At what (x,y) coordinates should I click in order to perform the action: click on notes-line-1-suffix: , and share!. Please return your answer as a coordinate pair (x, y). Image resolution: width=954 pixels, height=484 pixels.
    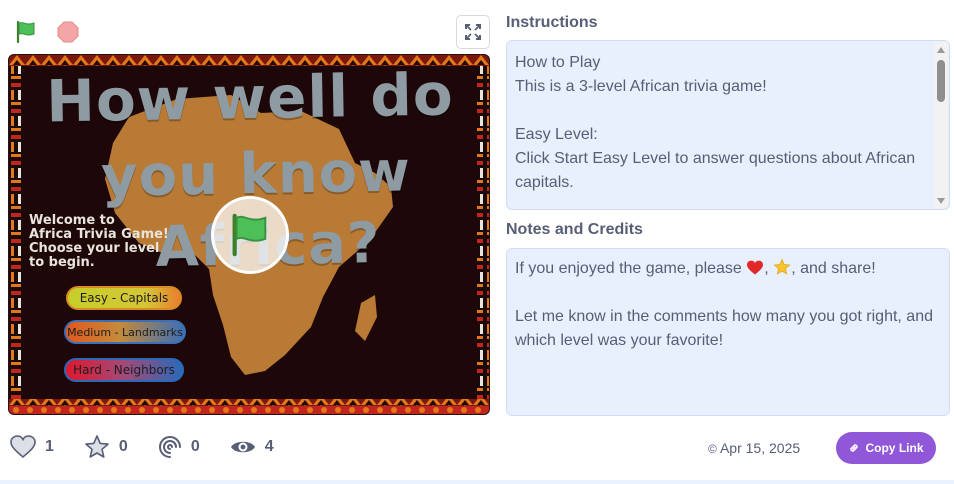
    Looking at the image, I should click on (833, 268).